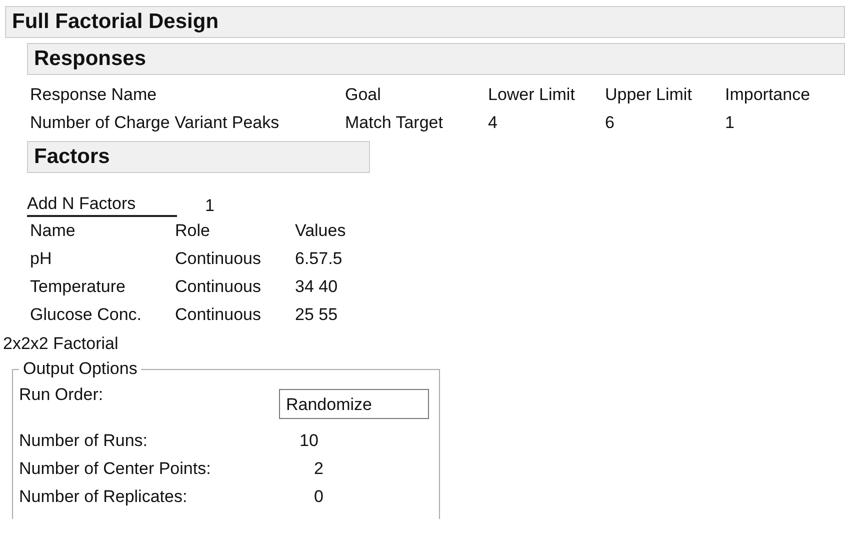 The width and height of the screenshot is (845, 543). What do you see at coordinates (86, 315) in the screenshot?
I see `table-cell-text: Glucose Conc.` at bounding box center [86, 315].